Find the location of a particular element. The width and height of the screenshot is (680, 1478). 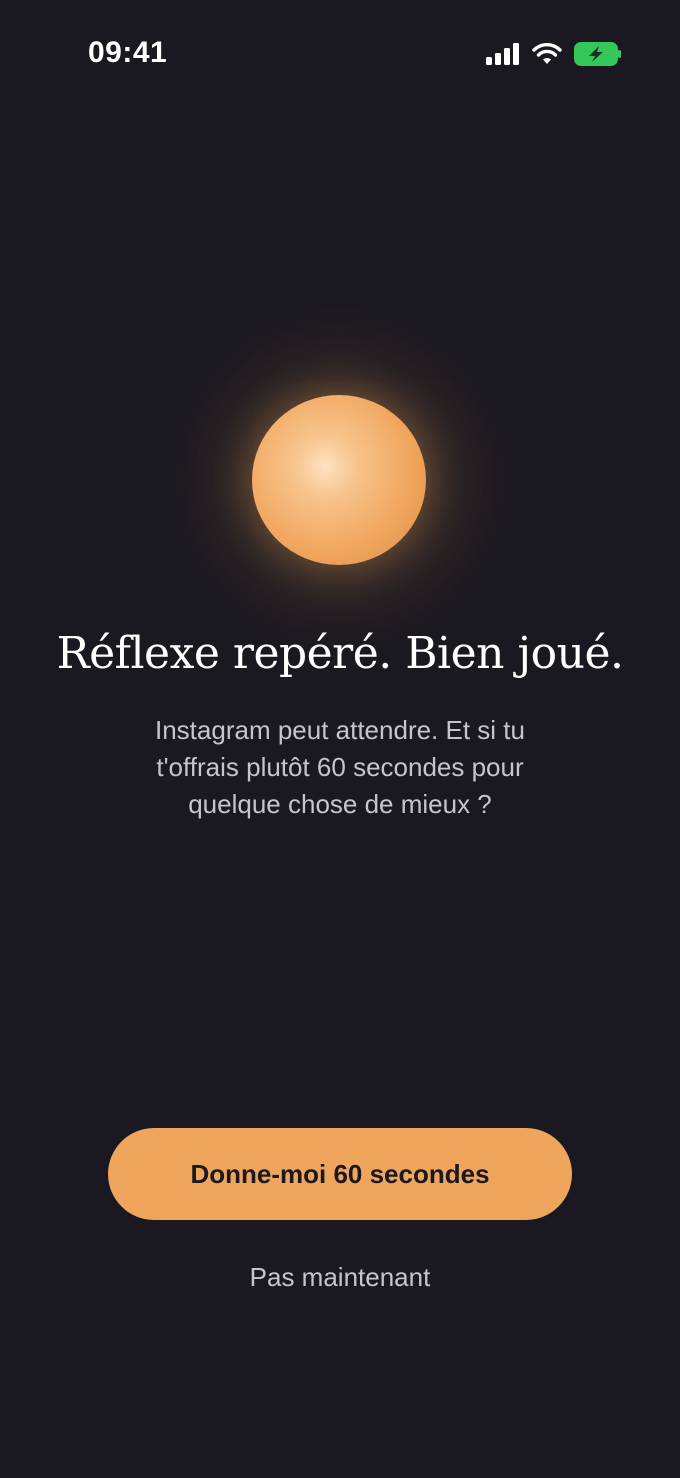

status-icons is located at coordinates (554, 54).